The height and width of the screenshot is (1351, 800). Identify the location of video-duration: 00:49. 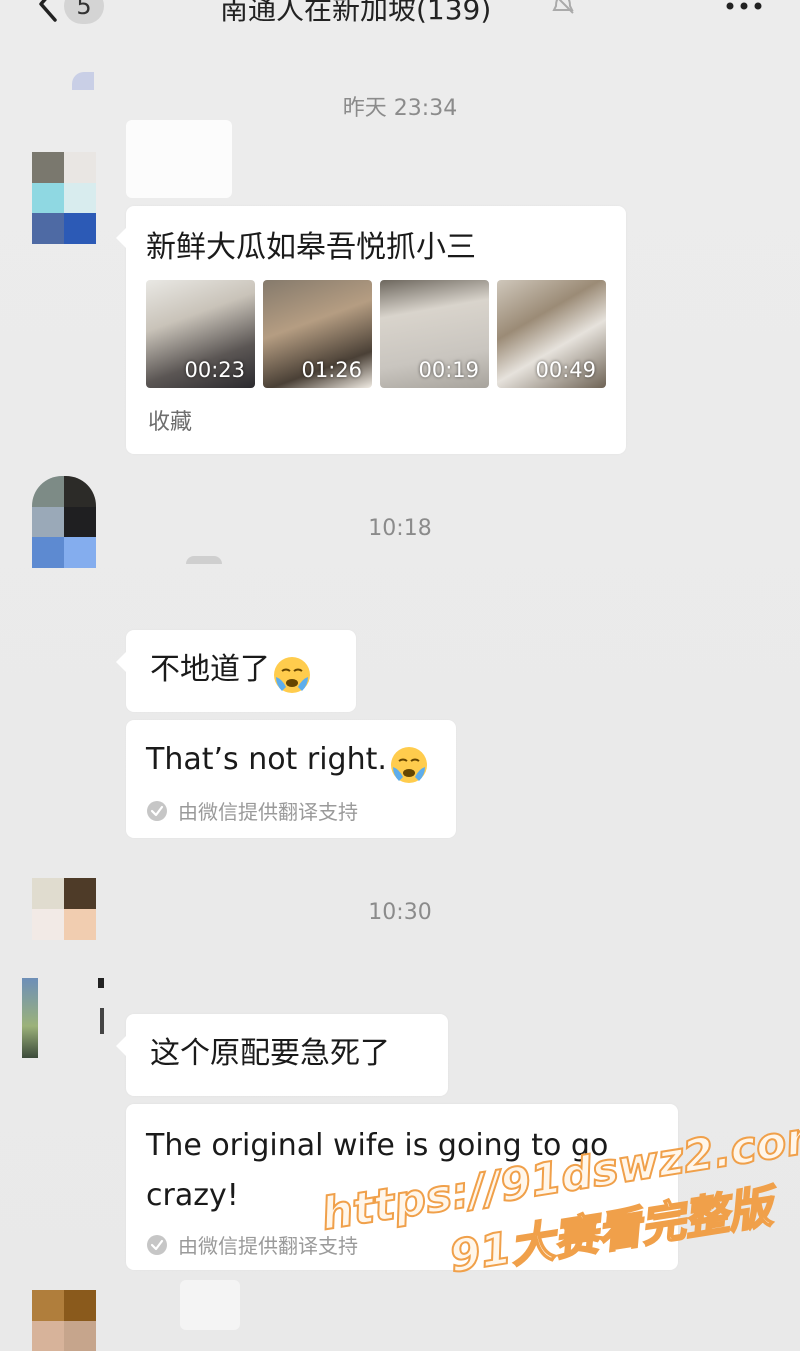
(565, 370).